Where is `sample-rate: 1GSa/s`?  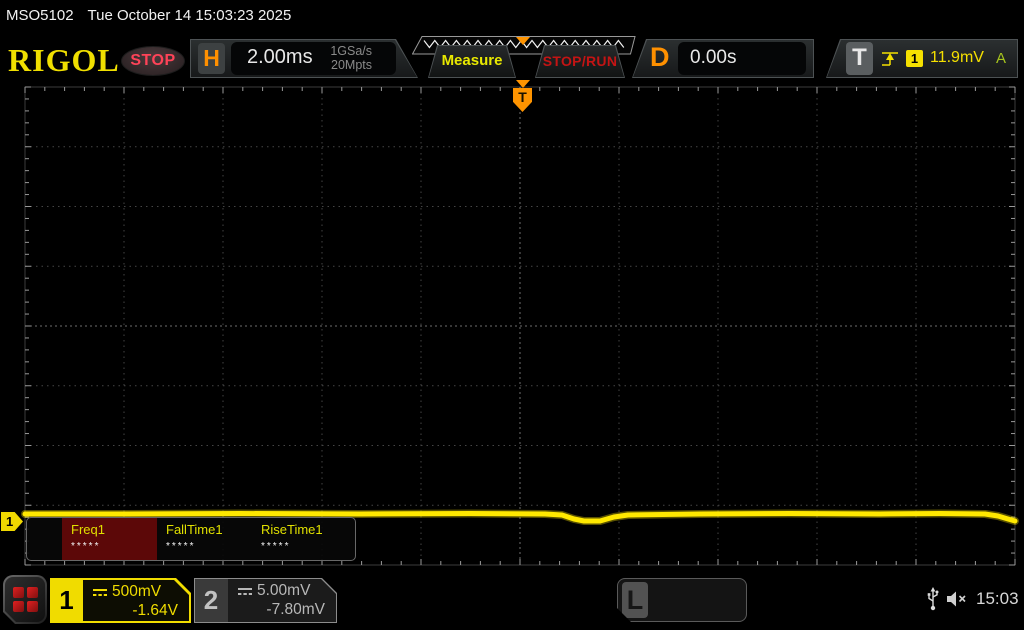 sample-rate: 1GSa/s is located at coordinates (351, 51).